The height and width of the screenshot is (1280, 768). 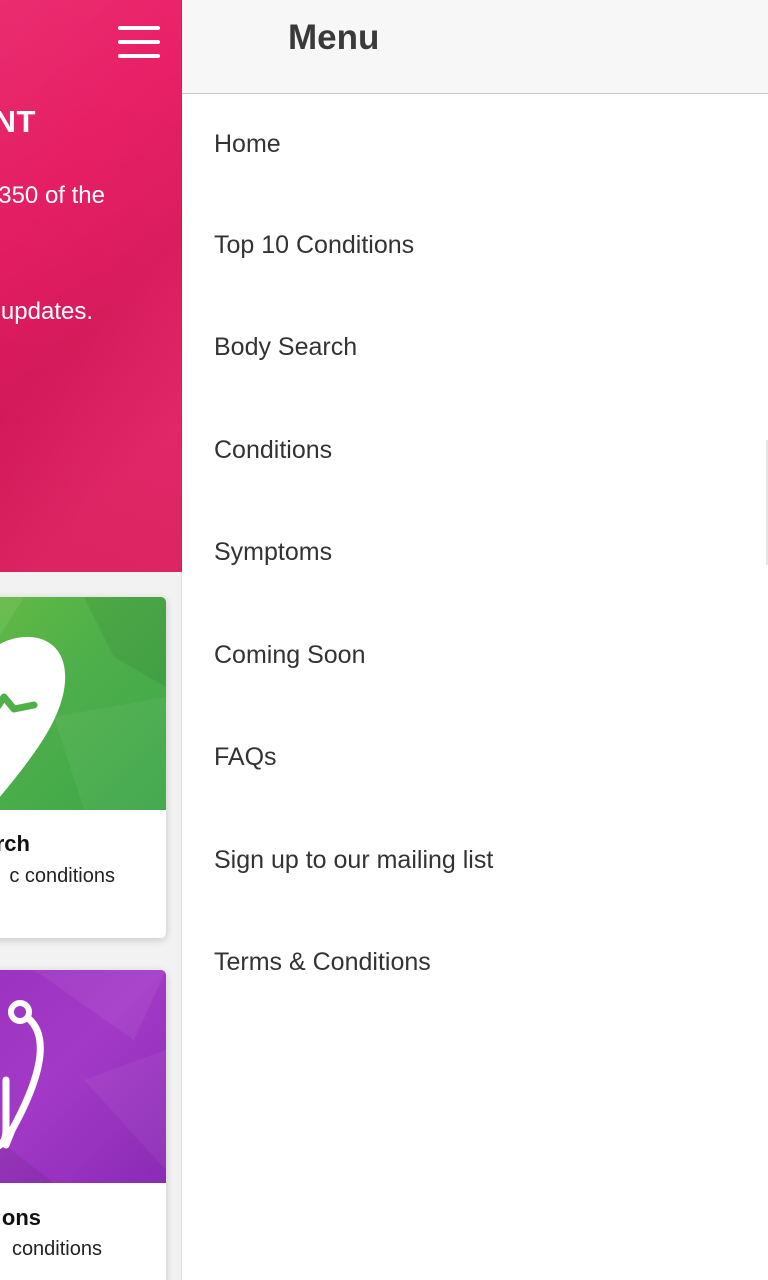 I want to click on drawer-header: Menu, so click(x=475, y=47).